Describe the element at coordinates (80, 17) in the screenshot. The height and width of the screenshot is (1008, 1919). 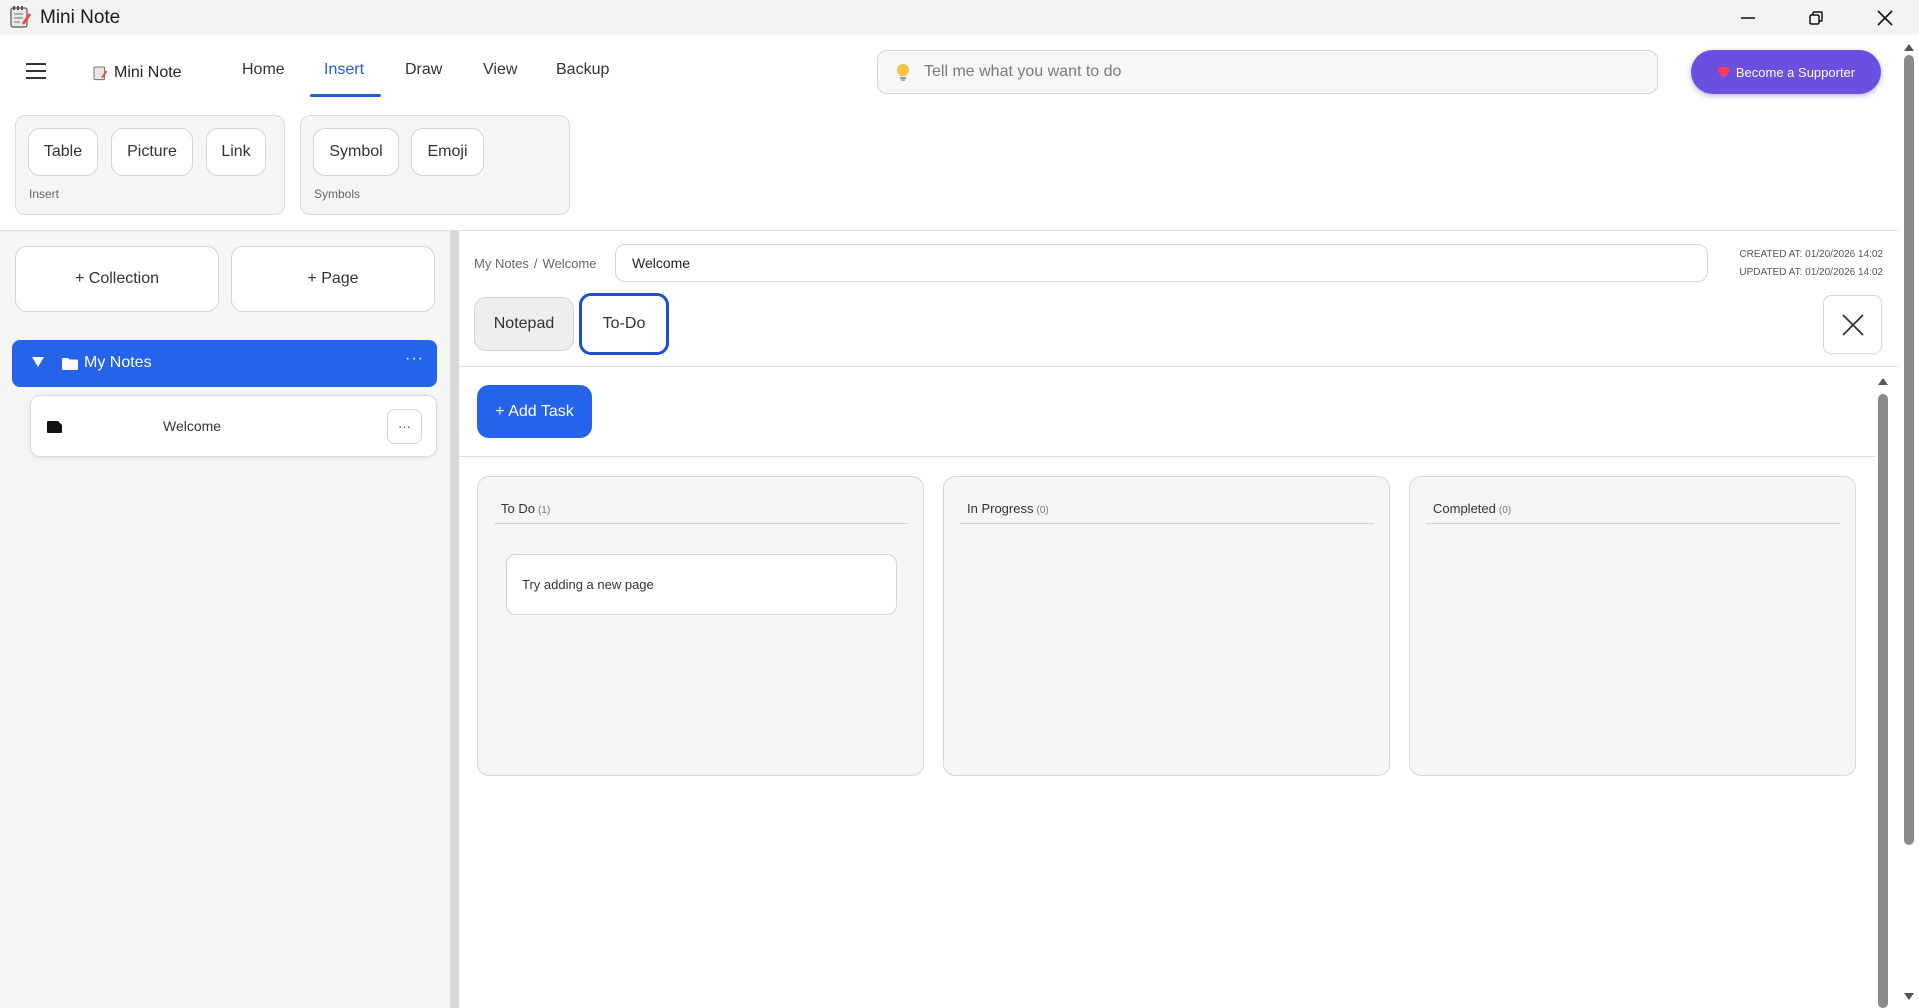
I see `window-title: Mini Note` at that location.